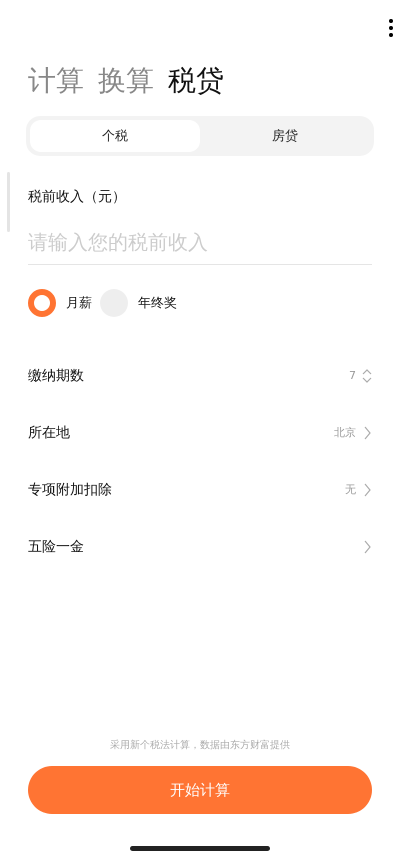  Describe the element at coordinates (70, 489) in the screenshot. I see `row-label: 专项附加扣除` at that location.